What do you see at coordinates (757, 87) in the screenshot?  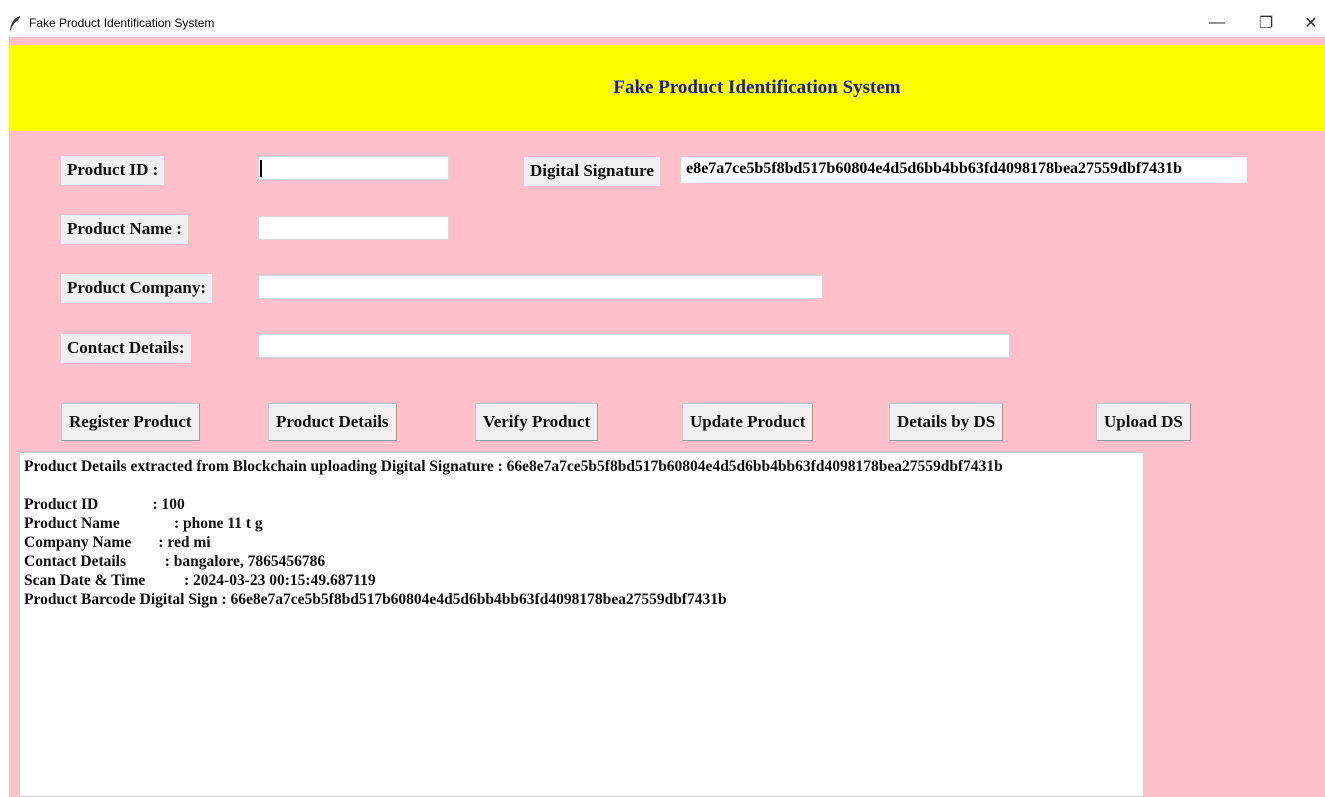 I see `page-title: Fake Product Identification System` at bounding box center [757, 87].